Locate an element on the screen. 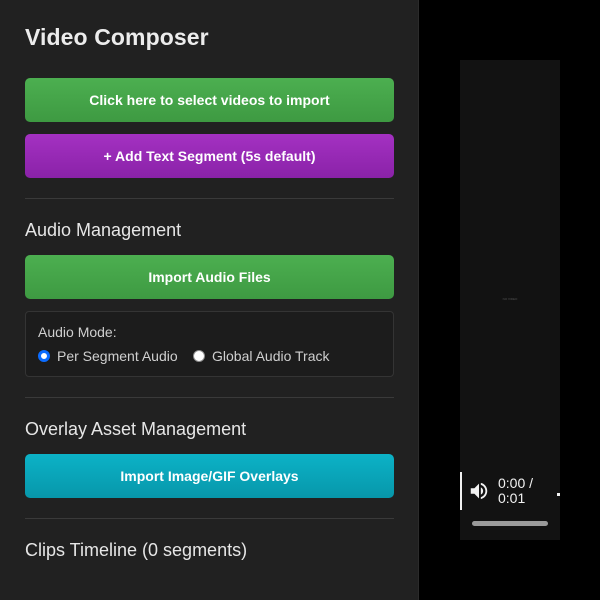  more-options-icon is located at coordinates (558, 494).